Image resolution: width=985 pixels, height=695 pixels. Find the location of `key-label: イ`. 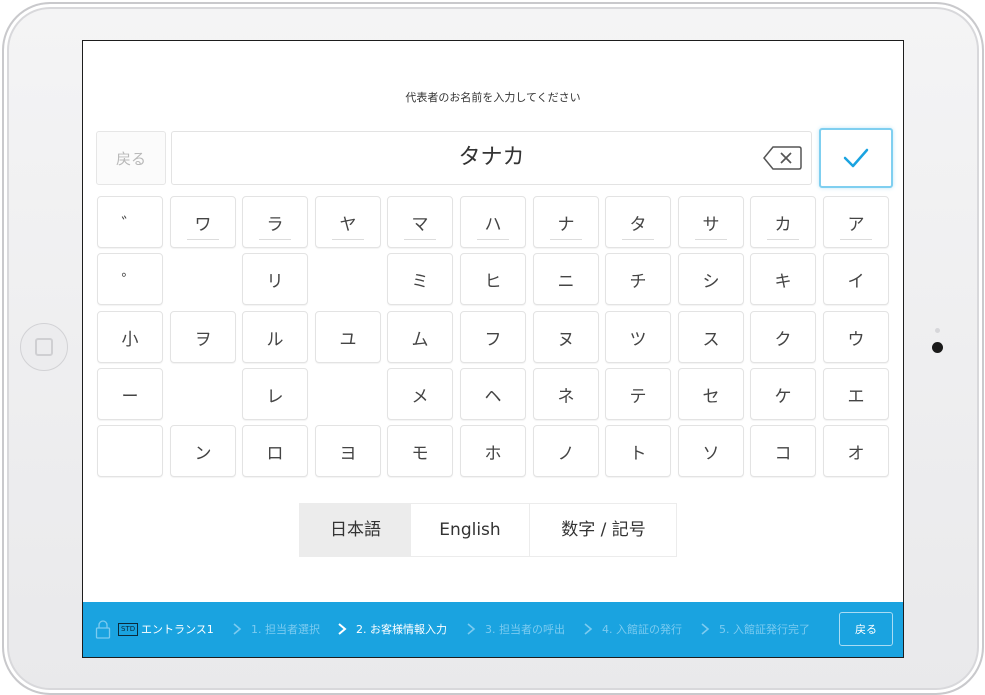

key-label: イ is located at coordinates (856, 281).